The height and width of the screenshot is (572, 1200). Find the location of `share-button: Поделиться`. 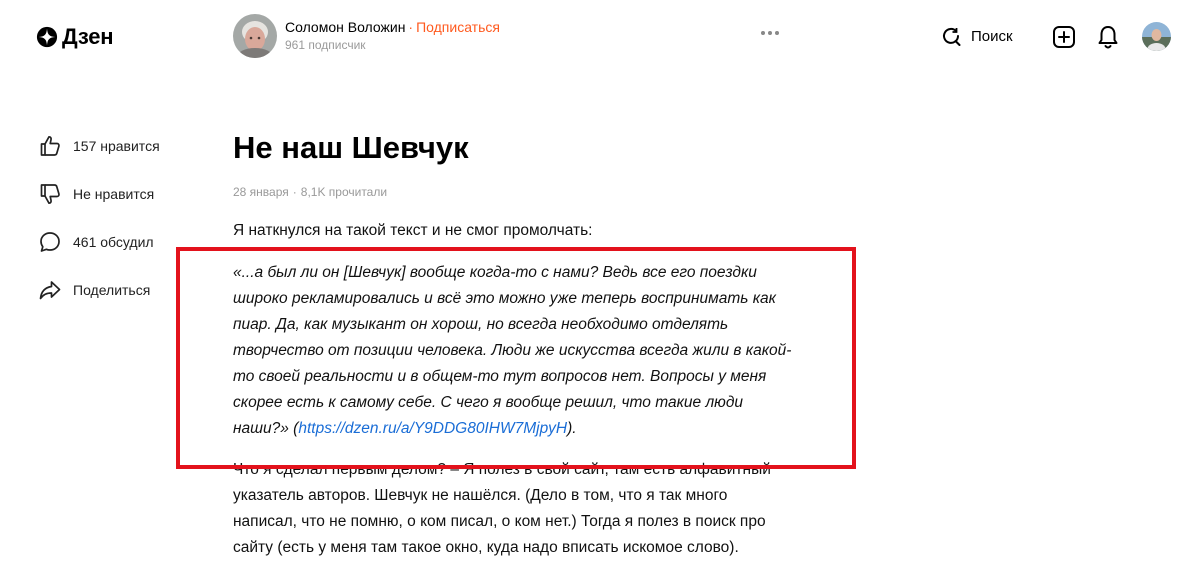

share-button: Поделиться is located at coordinates (99, 290).